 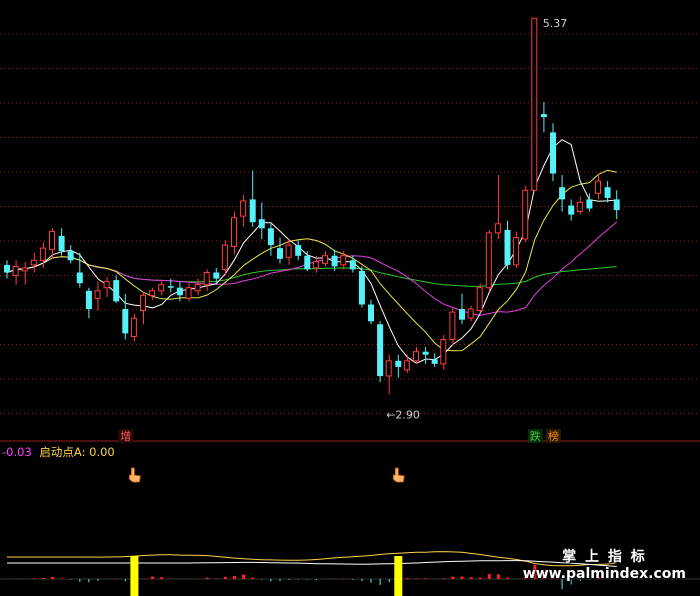 I want to click on low-price-label: ←2.90, so click(x=403, y=414).